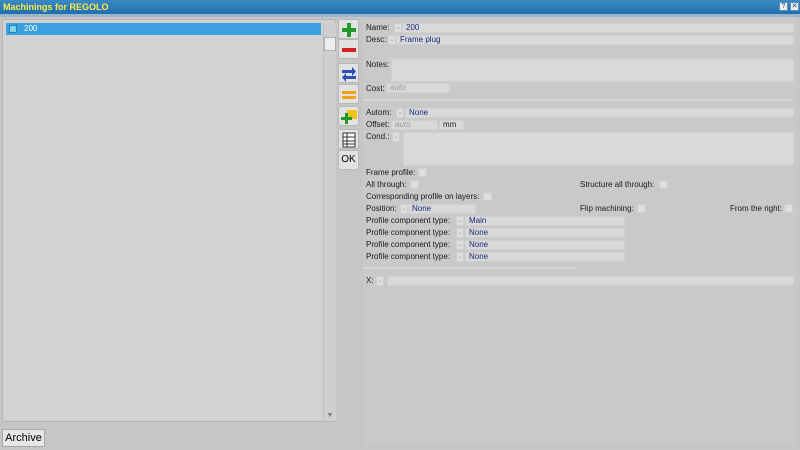  What do you see at coordinates (617, 184) in the screenshot?
I see `structure-all-through-label: Structure all through:` at bounding box center [617, 184].